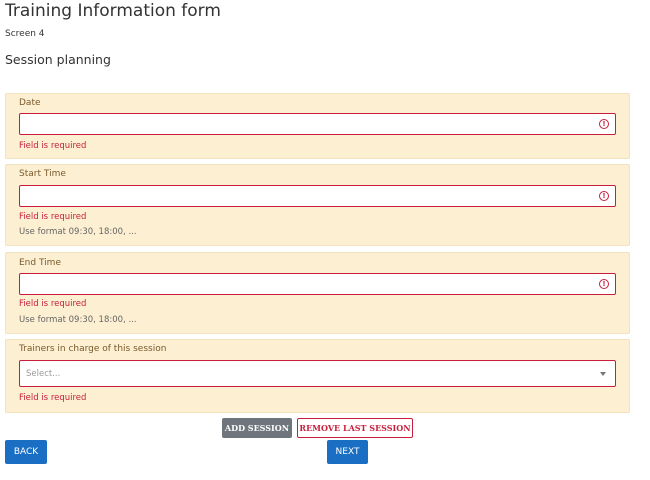  I want to click on end-time-label: End Time, so click(40, 263).